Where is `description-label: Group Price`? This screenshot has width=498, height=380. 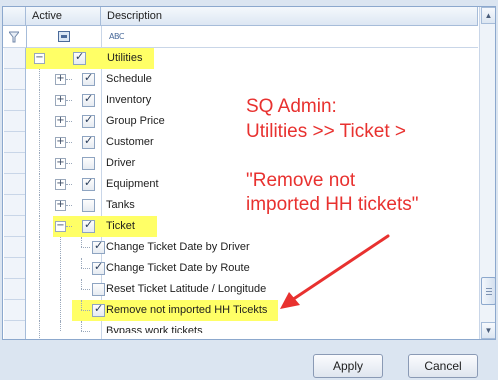
description-label: Group Price is located at coordinates (135, 121).